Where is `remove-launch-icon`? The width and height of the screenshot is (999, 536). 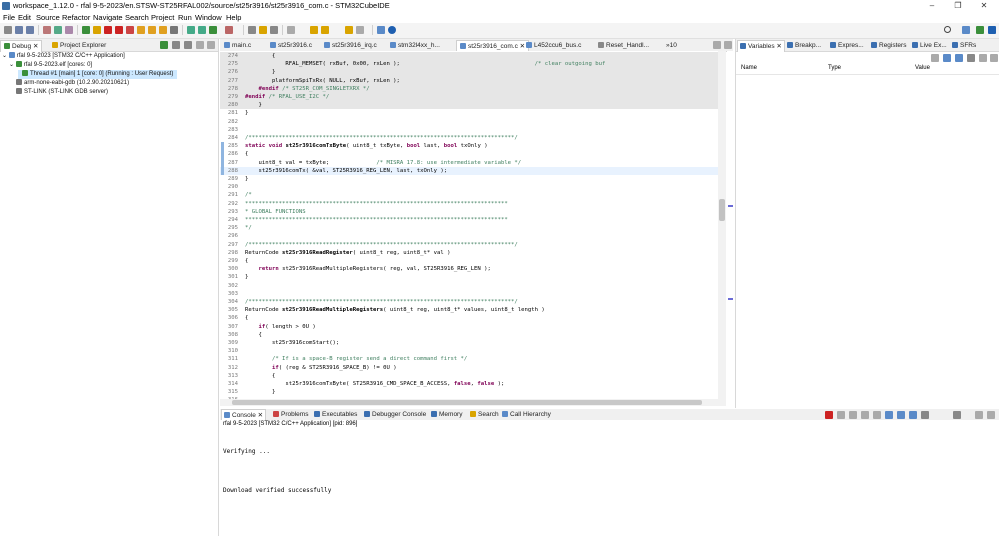 remove-launch-icon is located at coordinates (841, 415).